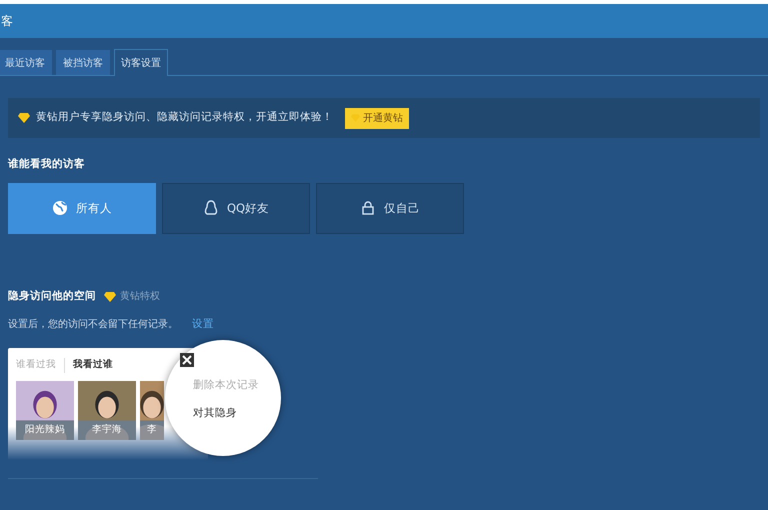 This screenshot has width=768, height=510. Describe the element at coordinates (107, 430) in the screenshot. I see `visitor-name: 李宇海` at that location.